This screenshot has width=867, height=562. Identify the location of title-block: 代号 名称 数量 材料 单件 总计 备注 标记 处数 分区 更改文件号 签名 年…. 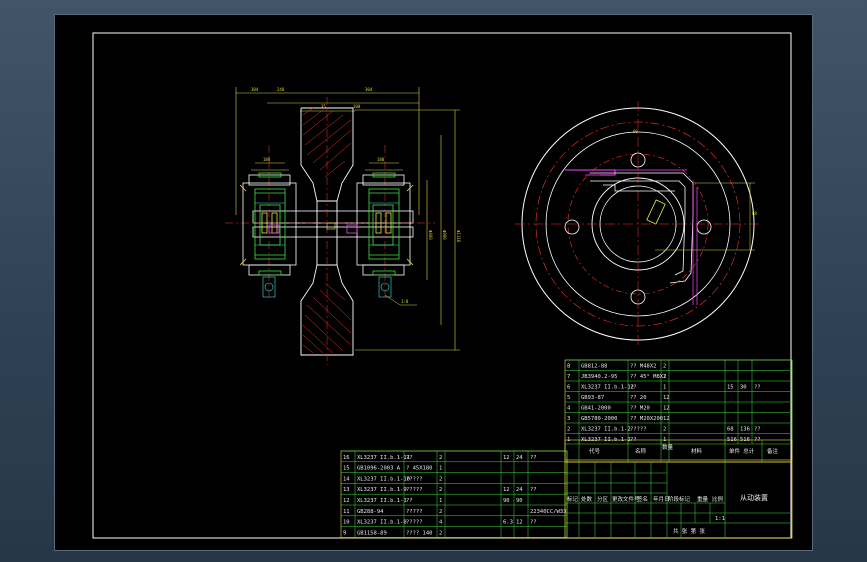
(678, 489).